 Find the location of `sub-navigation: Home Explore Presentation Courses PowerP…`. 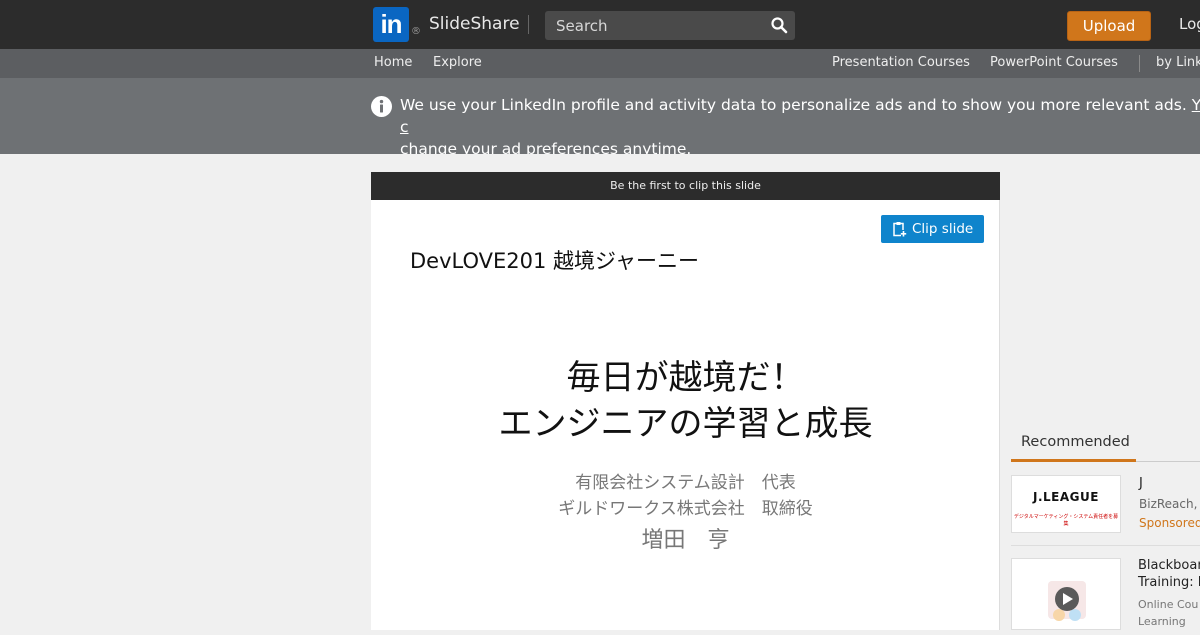

sub-navigation: Home Explore Presentation Courses PowerP… is located at coordinates (600, 63).